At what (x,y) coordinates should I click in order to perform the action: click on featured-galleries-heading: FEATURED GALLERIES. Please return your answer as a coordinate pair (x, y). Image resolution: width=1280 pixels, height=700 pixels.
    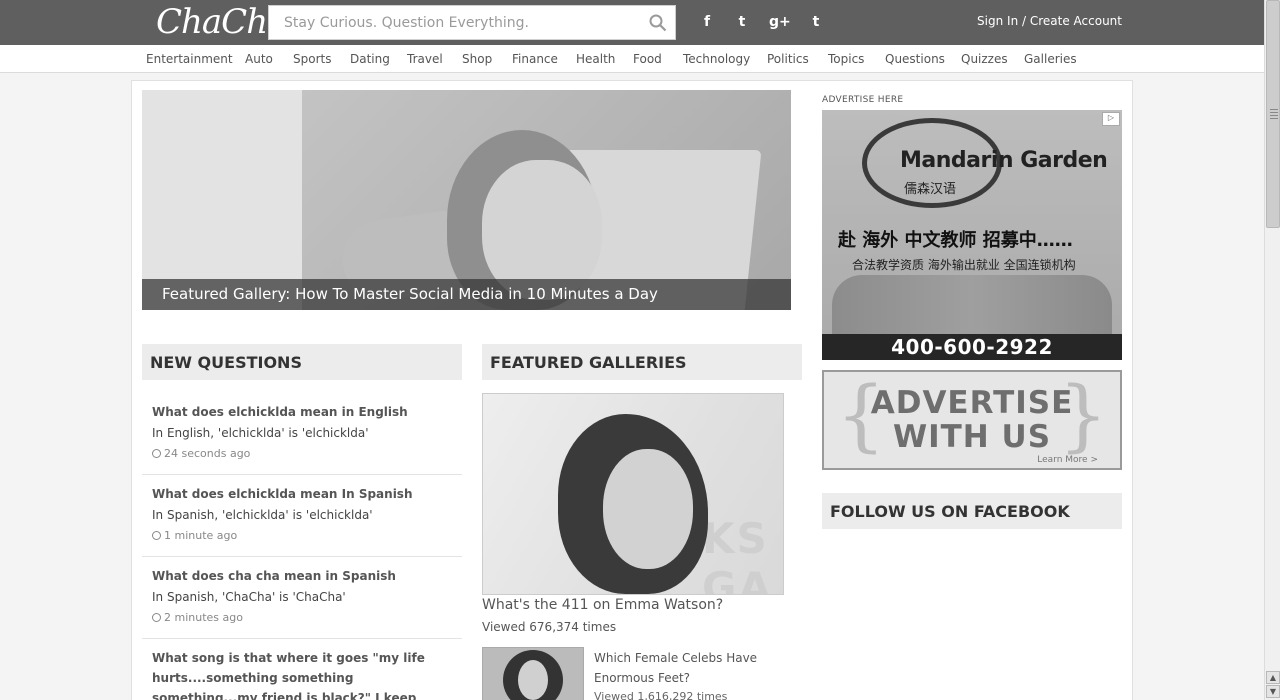
    Looking at the image, I should click on (642, 362).